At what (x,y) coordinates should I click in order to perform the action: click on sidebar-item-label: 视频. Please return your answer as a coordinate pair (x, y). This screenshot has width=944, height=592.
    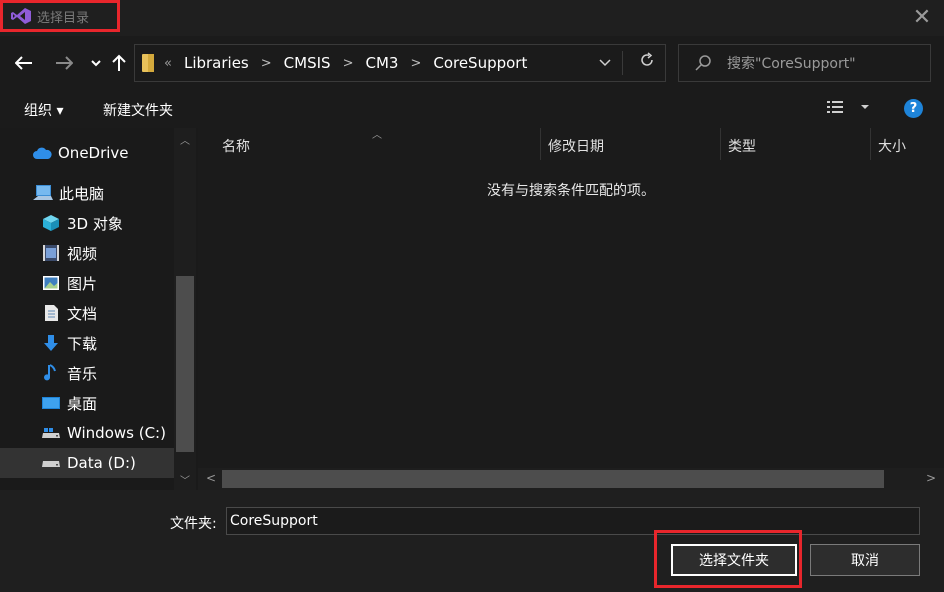
    Looking at the image, I should click on (82, 253).